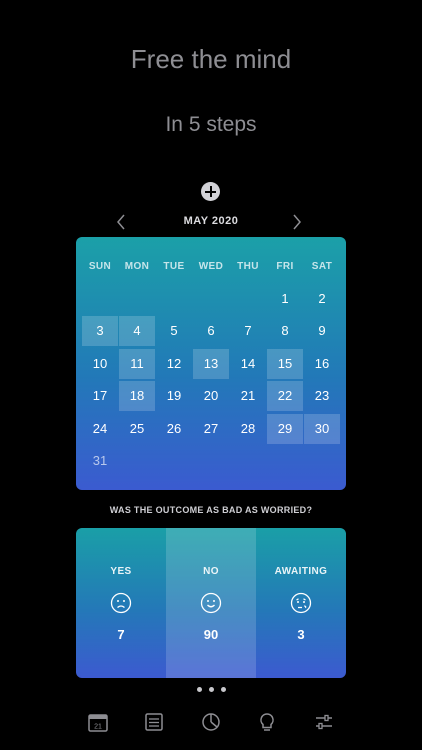 This screenshot has height=750, width=422. Describe the element at coordinates (211, 634) in the screenshot. I see `outcome-count: 90` at that location.